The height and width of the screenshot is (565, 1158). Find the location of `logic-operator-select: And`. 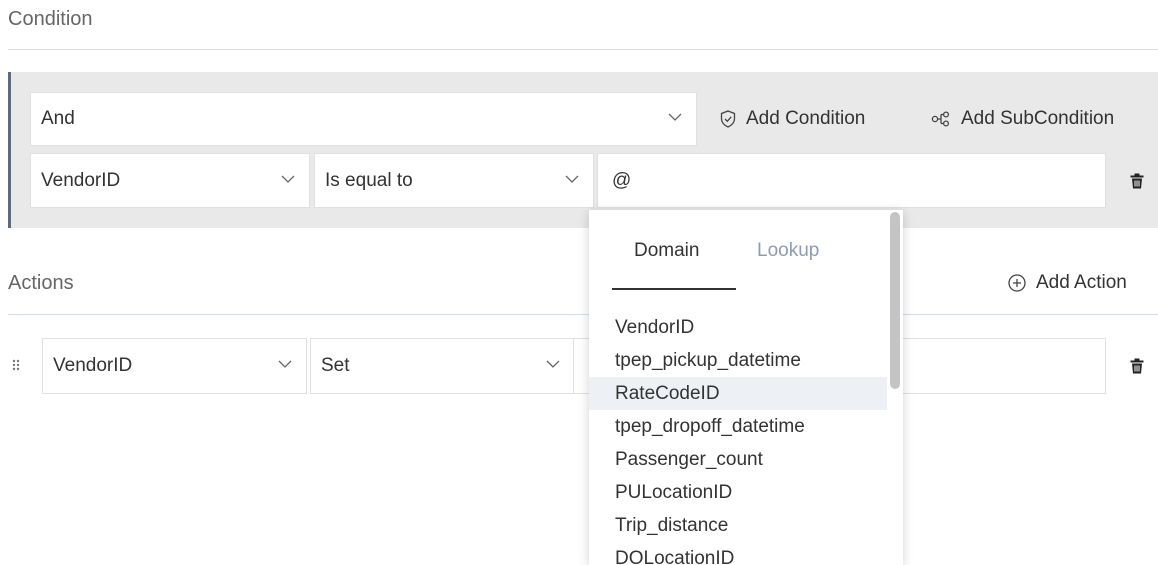

logic-operator-select: And is located at coordinates (363, 119).